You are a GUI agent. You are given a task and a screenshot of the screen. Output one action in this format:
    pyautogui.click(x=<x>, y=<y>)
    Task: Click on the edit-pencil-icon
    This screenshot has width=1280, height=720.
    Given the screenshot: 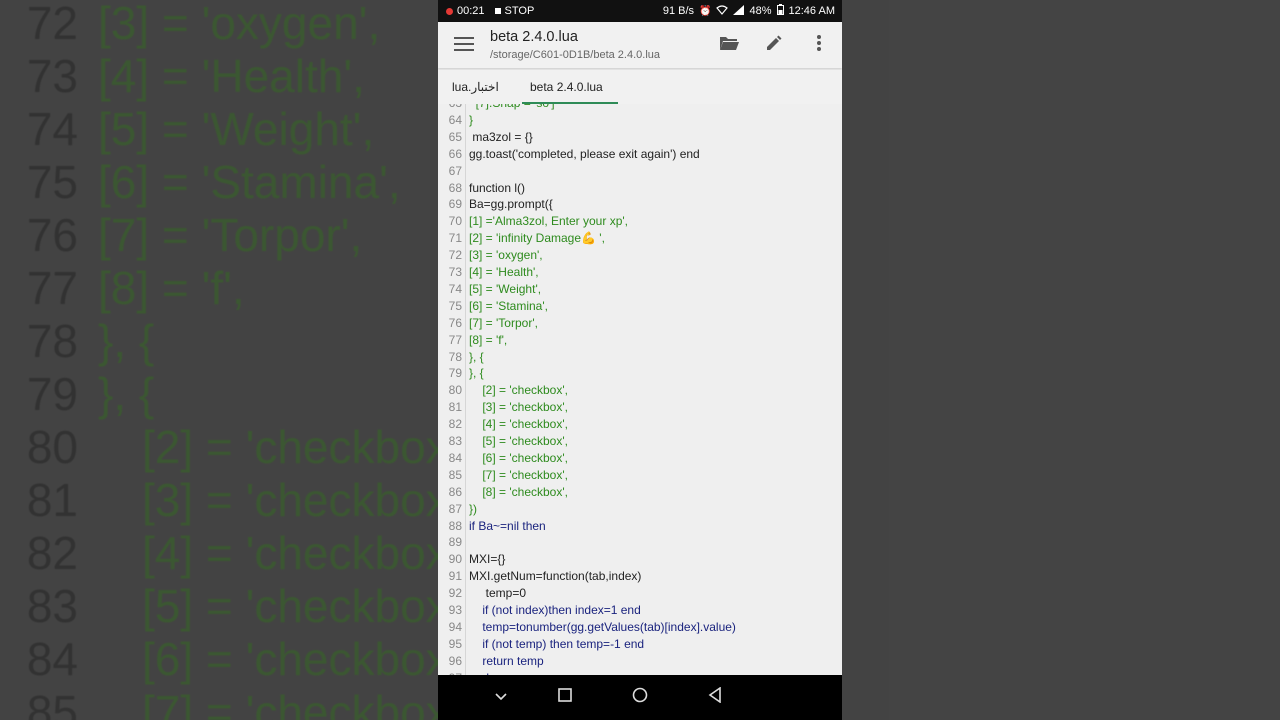 What is the action you would take?
    pyautogui.click(x=774, y=45)
    